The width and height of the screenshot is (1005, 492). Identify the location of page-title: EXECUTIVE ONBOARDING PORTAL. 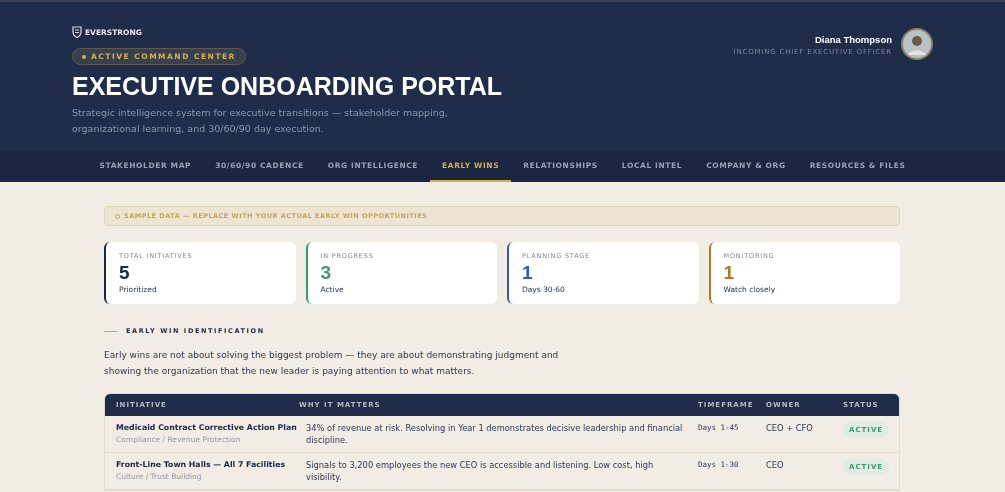
(287, 86).